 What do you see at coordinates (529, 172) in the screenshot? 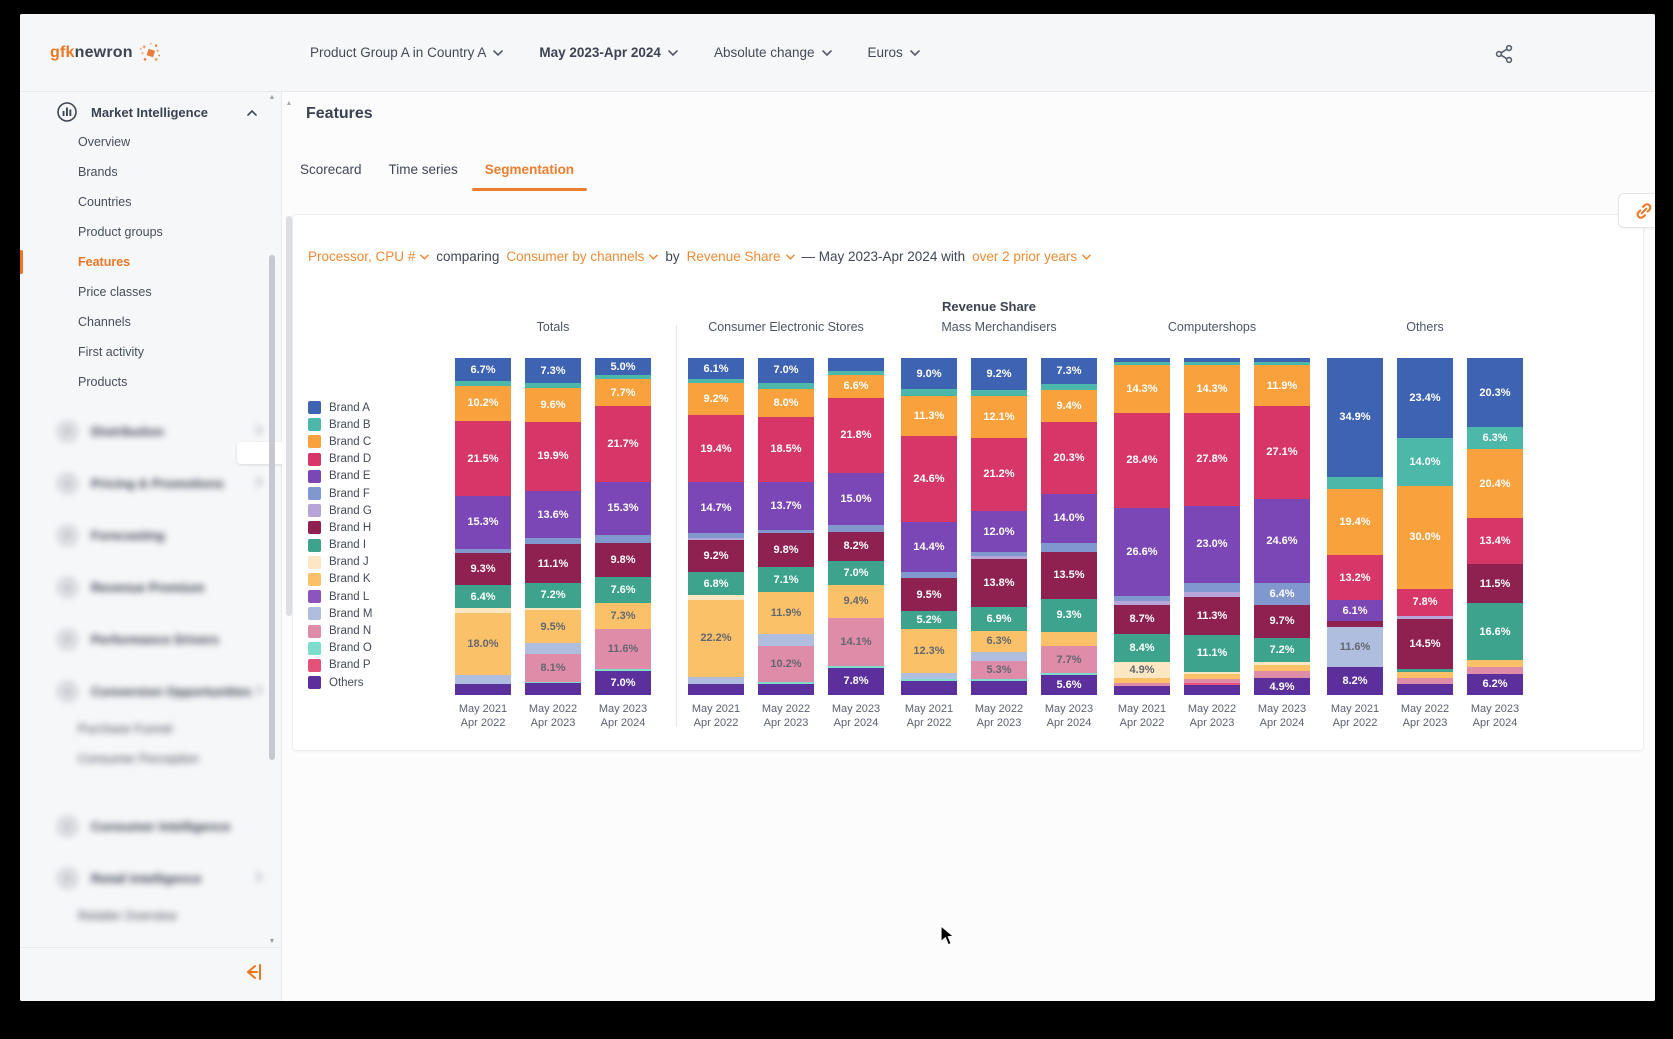
I see `tab-segmentation: Segmentation` at bounding box center [529, 172].